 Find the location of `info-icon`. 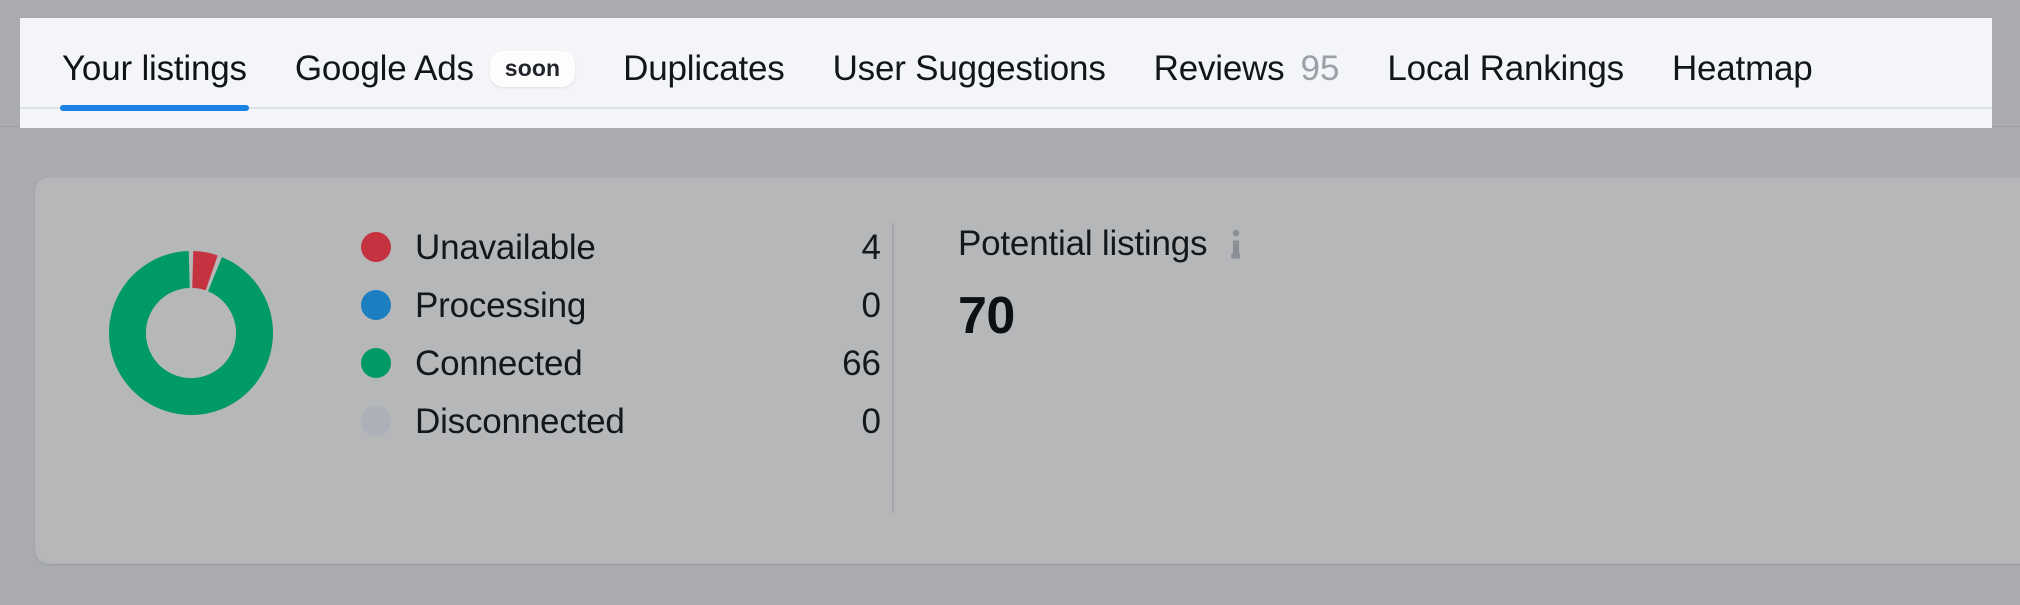

info-icon is located at coordinates (1236, 244).